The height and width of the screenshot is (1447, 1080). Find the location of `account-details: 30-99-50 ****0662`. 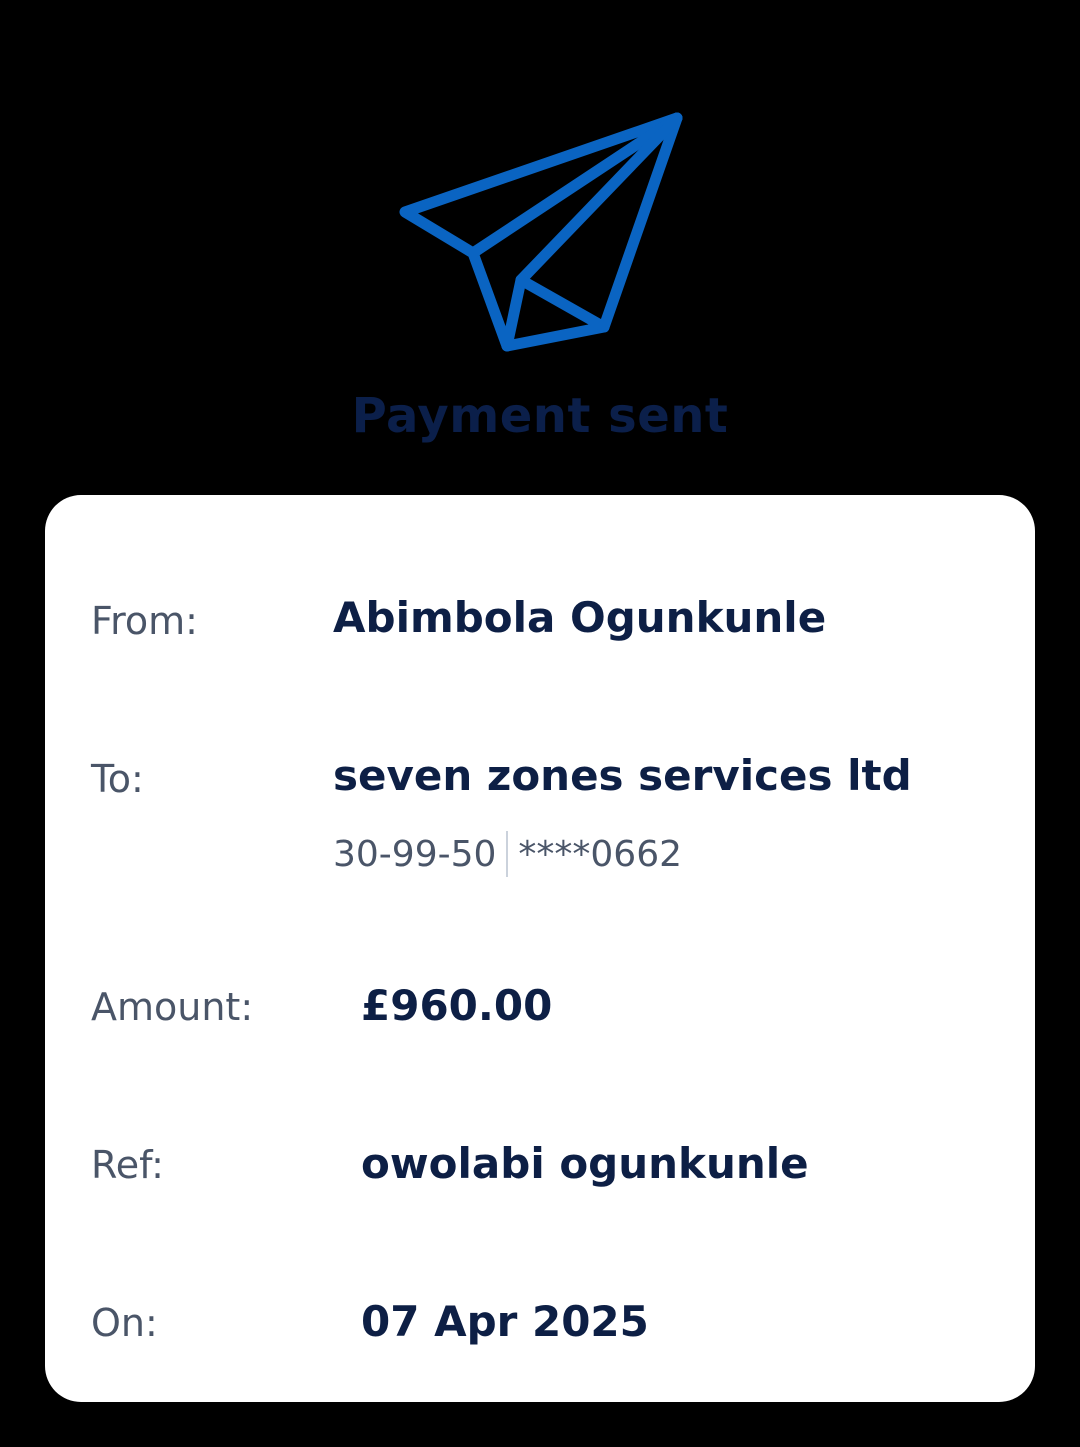

account-details: 30-99-50 ****0662 is located at coordinates (507, 854).